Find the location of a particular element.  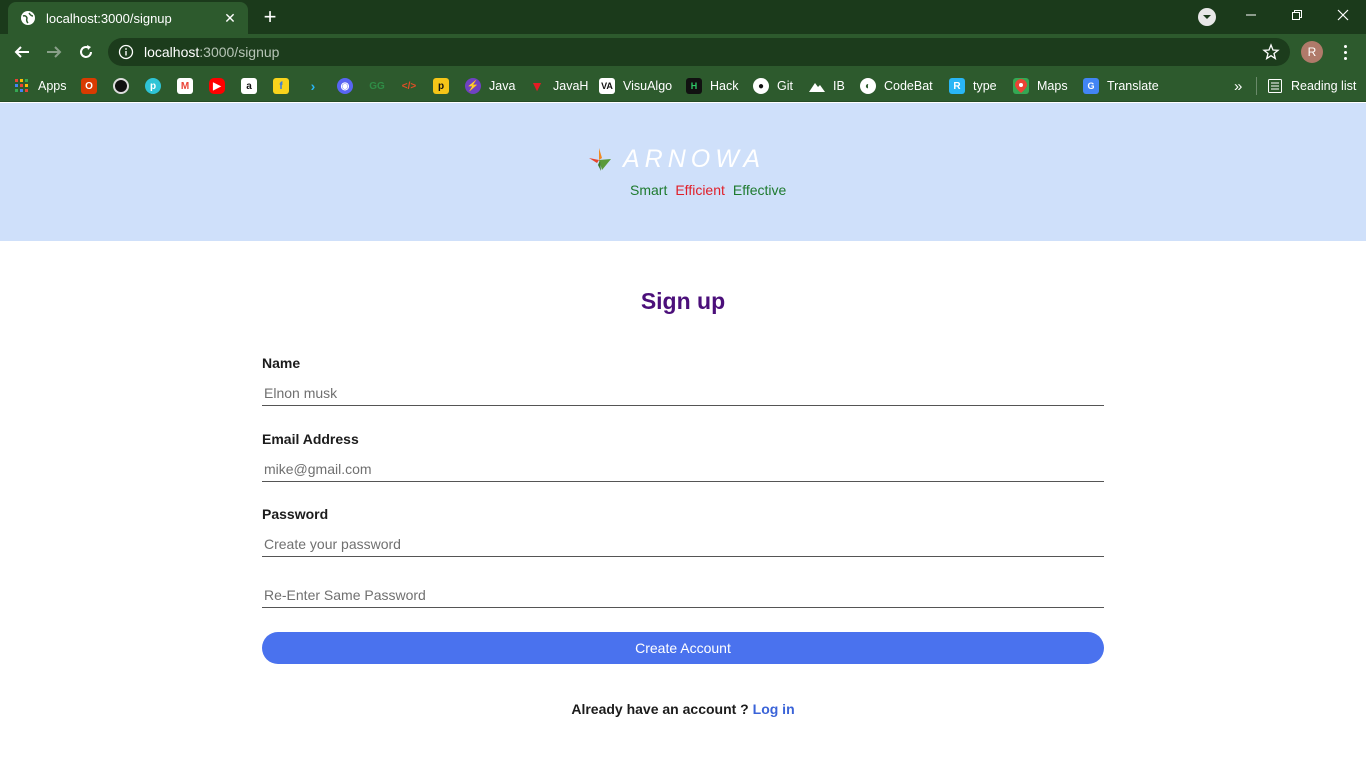

code-tags-icon: </> is located at coordinates (409, 86).